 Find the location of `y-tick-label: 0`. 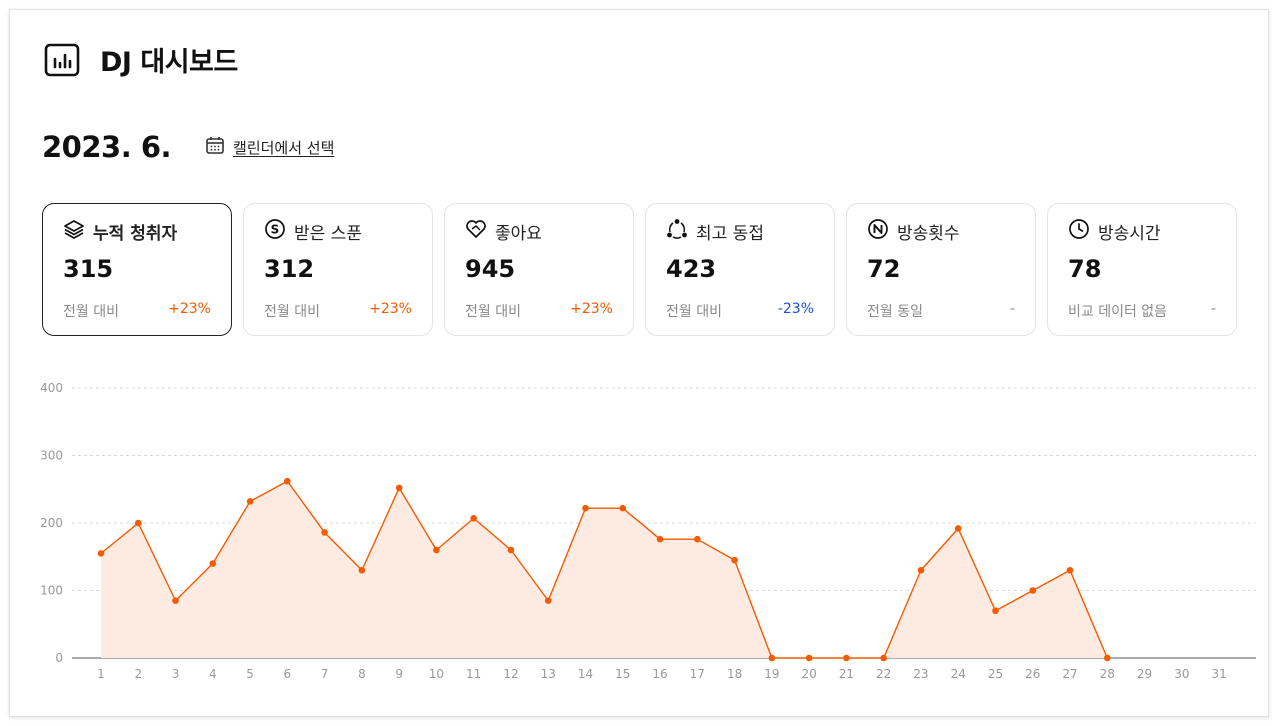

y-tick-label: 0 is located at coordinates (59, 658).